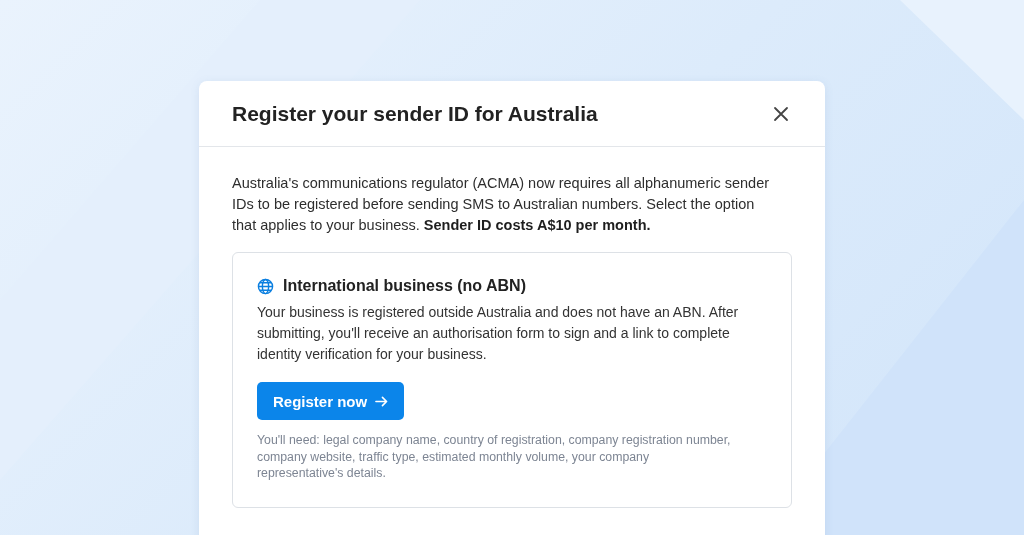 Image resolution: width=1024 pixels, height=535 pixels. Describe the element at coordinates (382, 401) in the screenshot. I see `arrow-right-icon` at that location.